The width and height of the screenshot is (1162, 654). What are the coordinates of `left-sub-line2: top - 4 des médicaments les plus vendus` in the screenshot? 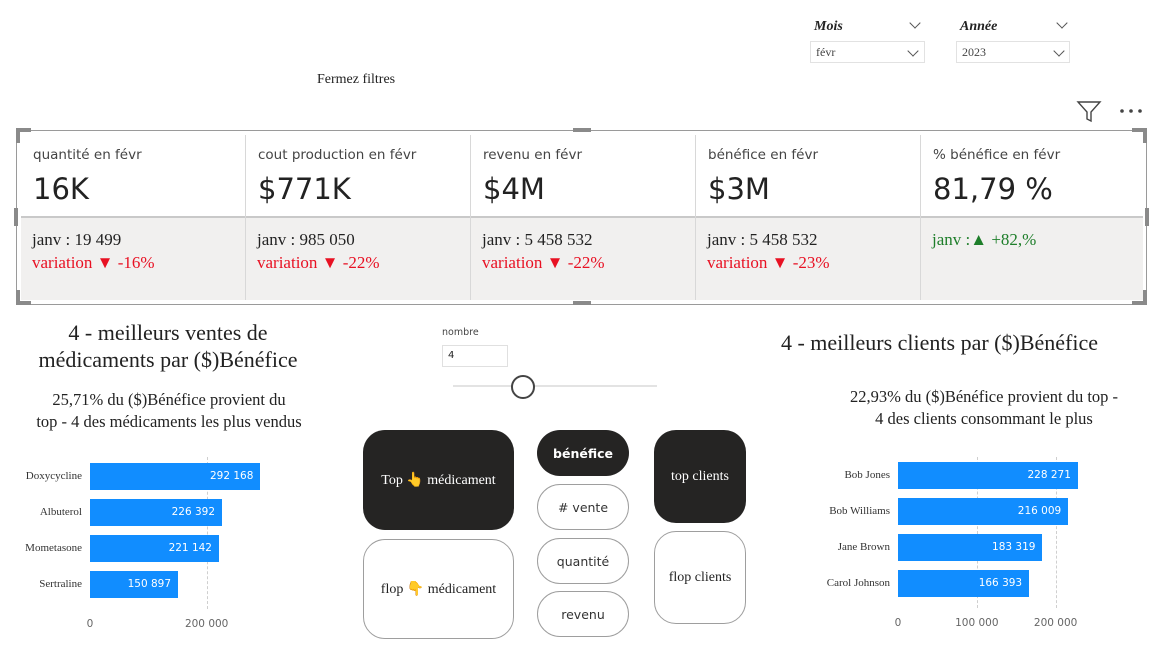 It's located at (169, 421).